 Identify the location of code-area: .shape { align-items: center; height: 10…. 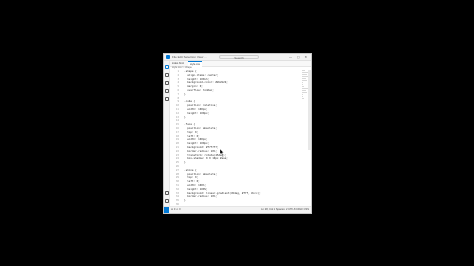
(239, 140).